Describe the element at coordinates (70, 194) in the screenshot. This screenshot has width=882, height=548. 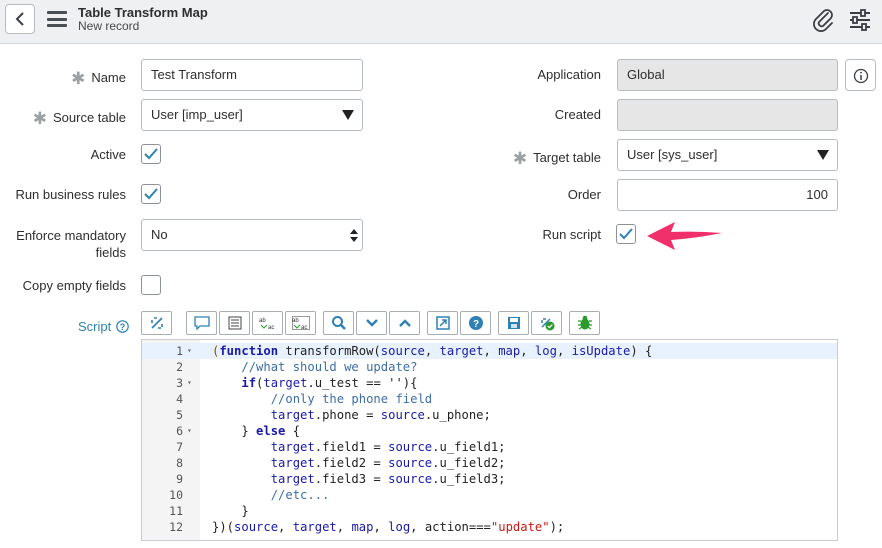
I see `run-business-rules-label: Run business rules` at that location.